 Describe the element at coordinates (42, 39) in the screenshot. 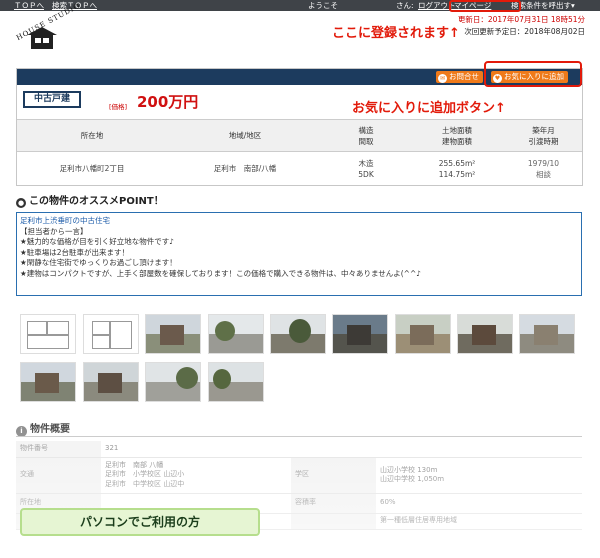

I see `house-icon` at that location.